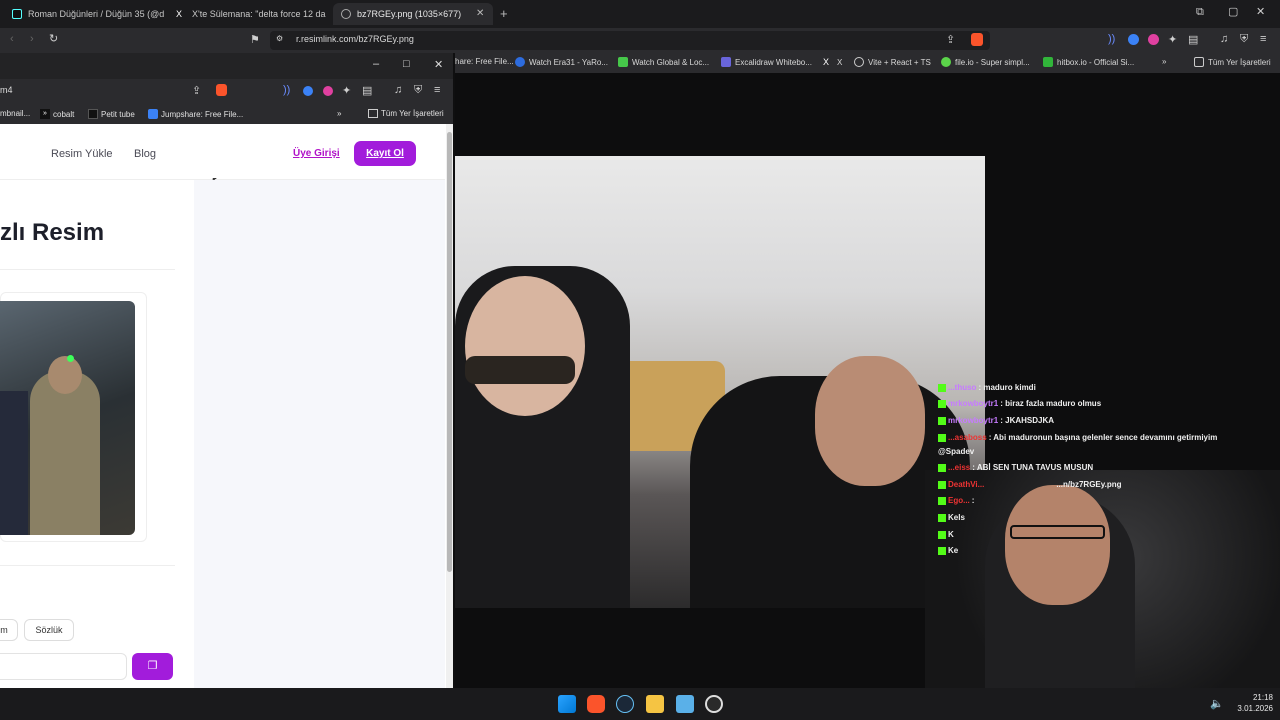 Image resolution: width=1280 pixels, height=720 pixels. Describe the element at coordinates (640, 704) in the screenshot. I see `taskbar` at that location.